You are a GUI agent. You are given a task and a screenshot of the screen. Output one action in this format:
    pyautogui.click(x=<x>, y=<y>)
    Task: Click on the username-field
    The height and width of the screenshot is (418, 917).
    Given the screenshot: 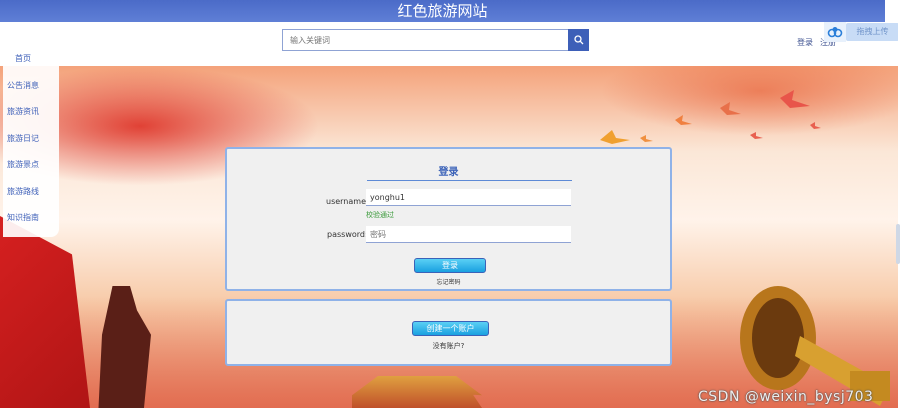 What is the action you would take?
    pyautogui.click(x=468, y=197)
    